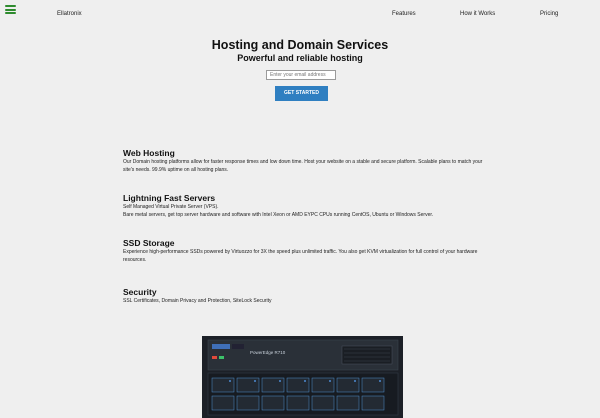  Describe the element at coordinates (549, 14) in the screenshot. I see `nav-pricing: Pricing` at that location.